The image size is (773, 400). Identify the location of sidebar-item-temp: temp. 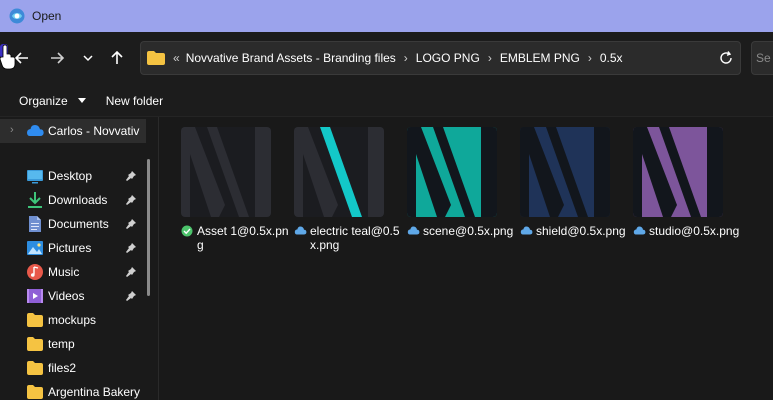
(73, 344).